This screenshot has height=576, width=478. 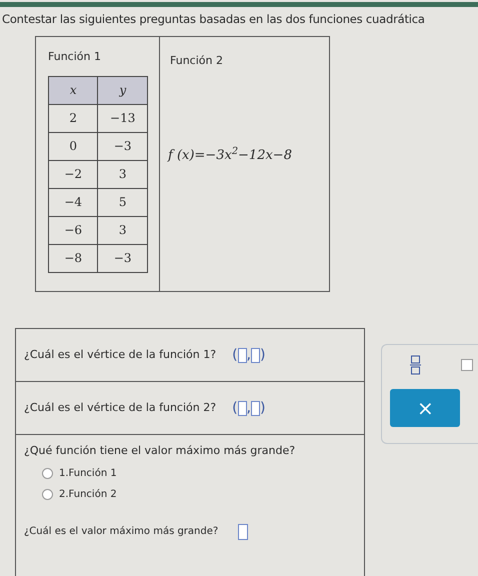 I want to click on table-cell: −6, so click(x=73, y=230).